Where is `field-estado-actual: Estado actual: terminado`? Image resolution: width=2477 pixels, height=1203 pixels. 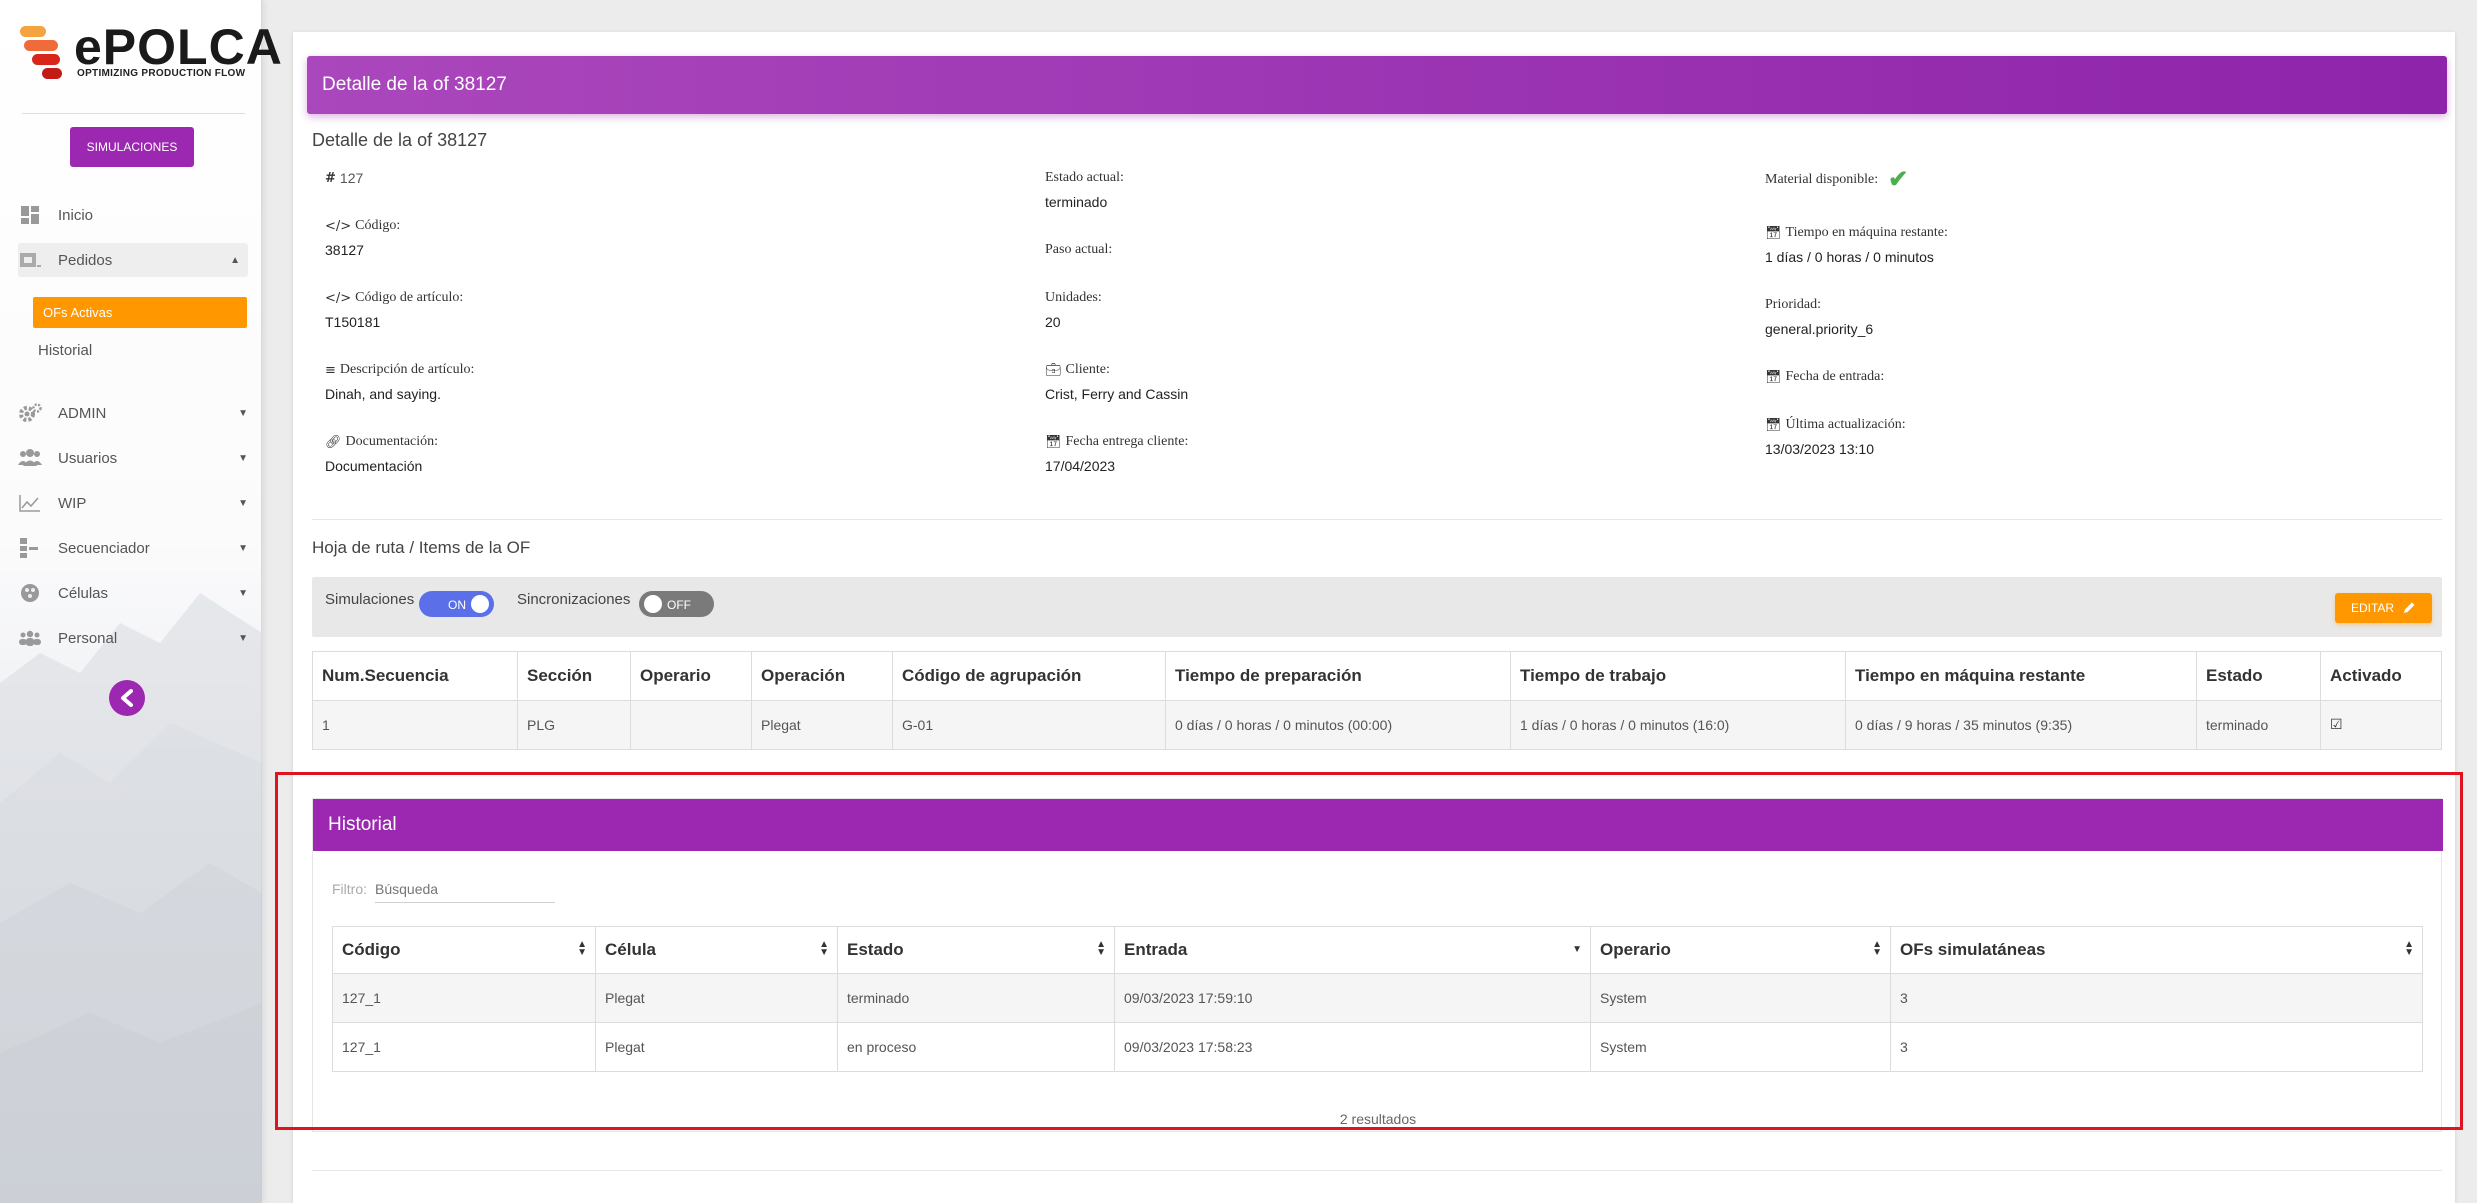 field-estado-actual: Estado actual: terminado is located at coordinates (1084, 190).